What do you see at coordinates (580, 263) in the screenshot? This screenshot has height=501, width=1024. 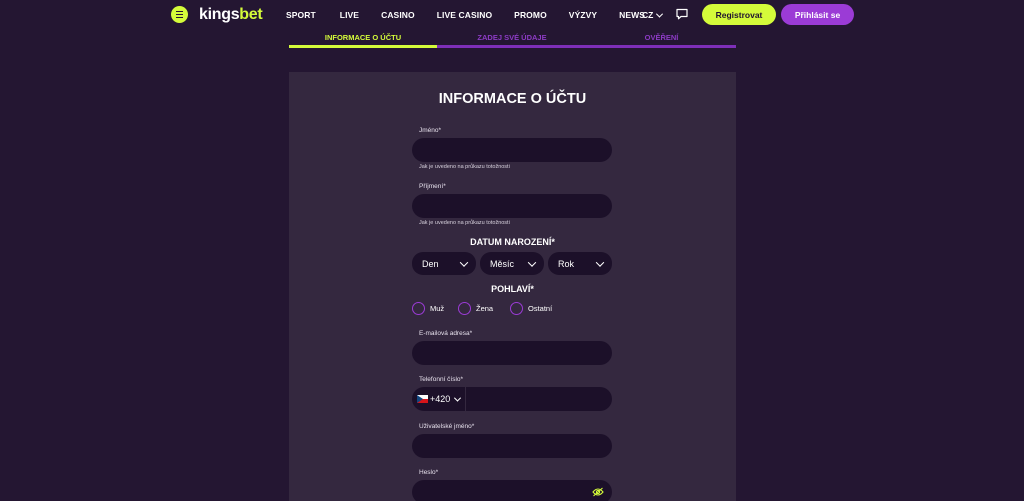 I see `birth-year-select: Rok` at bounding box center [580, 263].